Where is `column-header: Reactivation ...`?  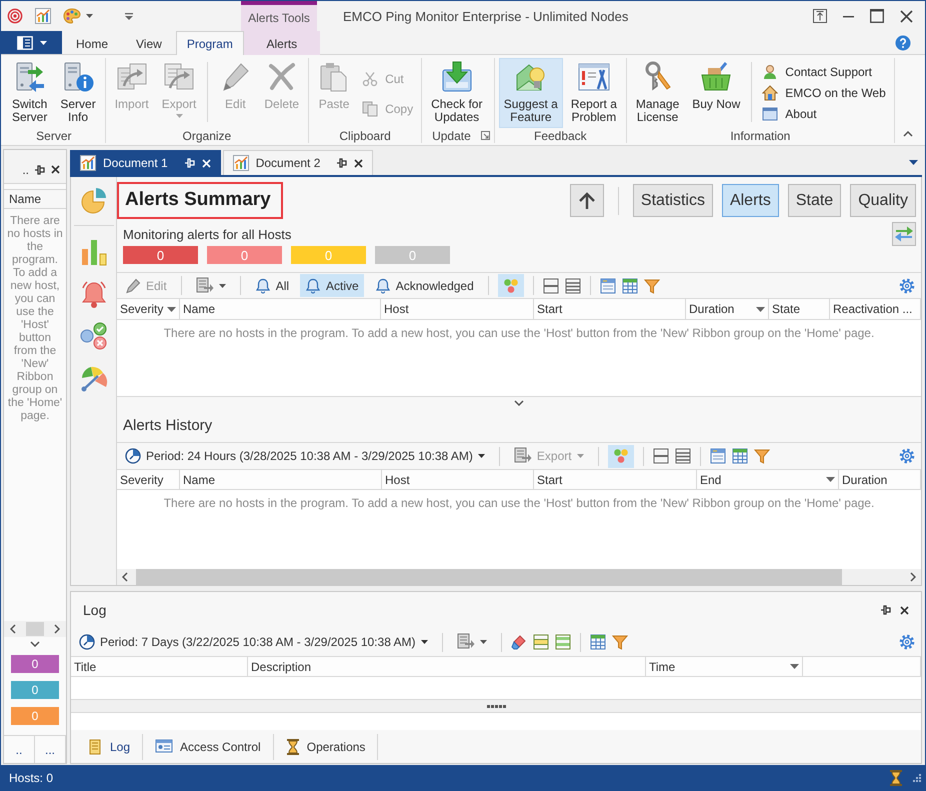 column-header: Reactivation ... is located at coordinates (872, 309).